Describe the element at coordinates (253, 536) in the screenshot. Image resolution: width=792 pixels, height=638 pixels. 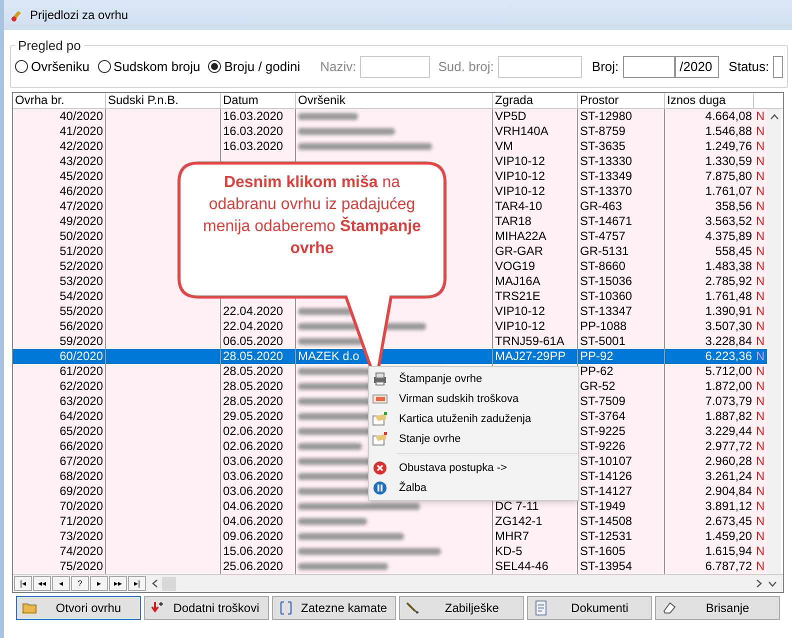
I see `table-cell: 09.06.2020` at that location.